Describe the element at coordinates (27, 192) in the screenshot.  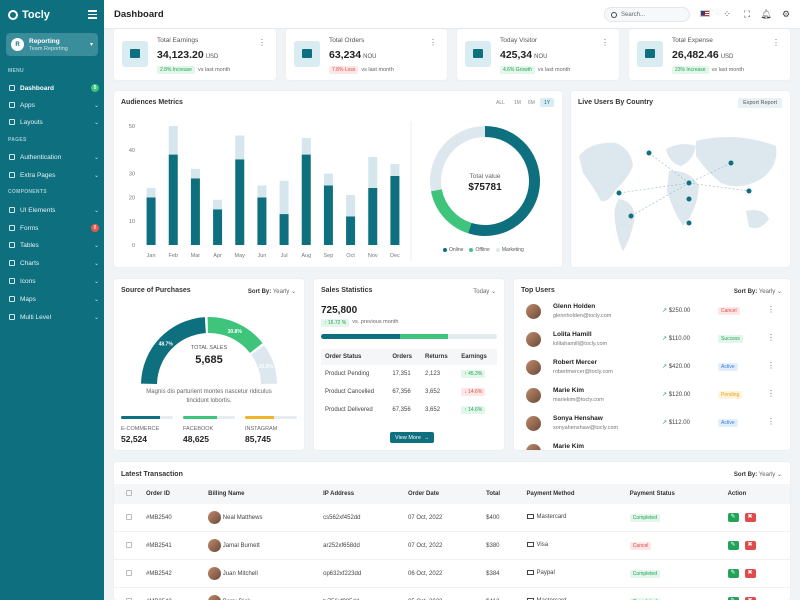
I see `section-components: COMPONENTS` at that location.